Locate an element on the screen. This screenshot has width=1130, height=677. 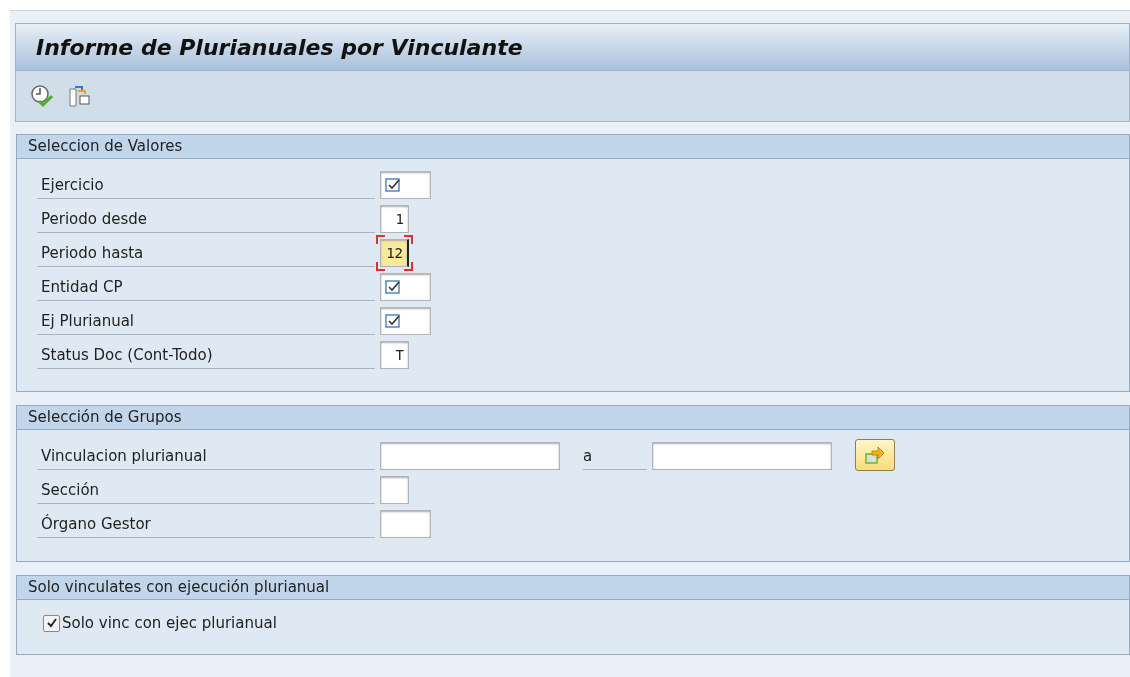
field-label: Status Doc (Cont-Todo) is located at coordinates (206, 354).